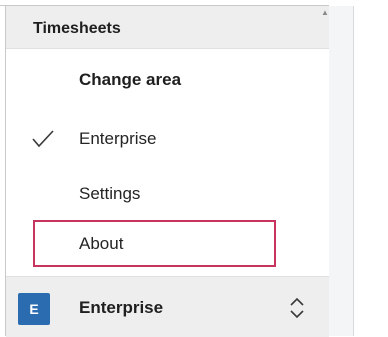 The height and width of the screenshot is (337, 388). Describe the element at coordinates (325, 12) in the screenshot. I see `caret-up-icon: ▲` at that location.